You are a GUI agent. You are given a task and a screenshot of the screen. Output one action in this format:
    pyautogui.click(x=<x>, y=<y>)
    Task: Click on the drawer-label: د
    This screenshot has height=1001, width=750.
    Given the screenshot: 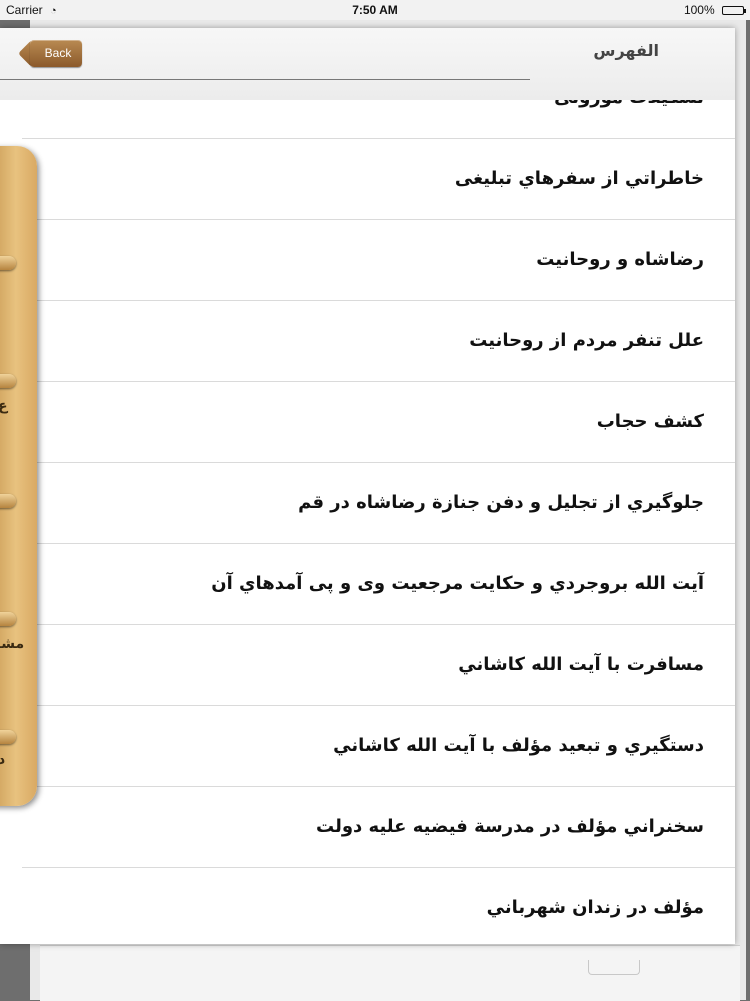 What is the action you would take?
    pyautogui.click(x=2, y=760)
    